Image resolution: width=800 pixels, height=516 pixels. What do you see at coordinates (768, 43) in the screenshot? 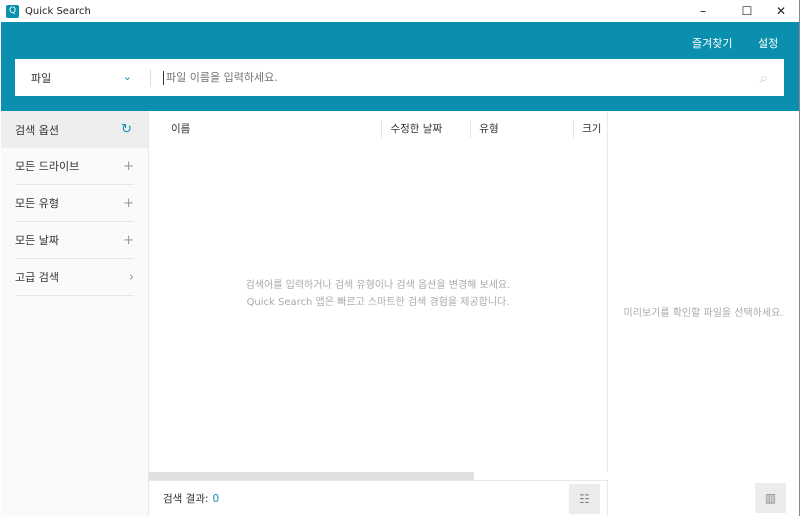
I see `settings-link: 설정` at bounding box center [768, 43].